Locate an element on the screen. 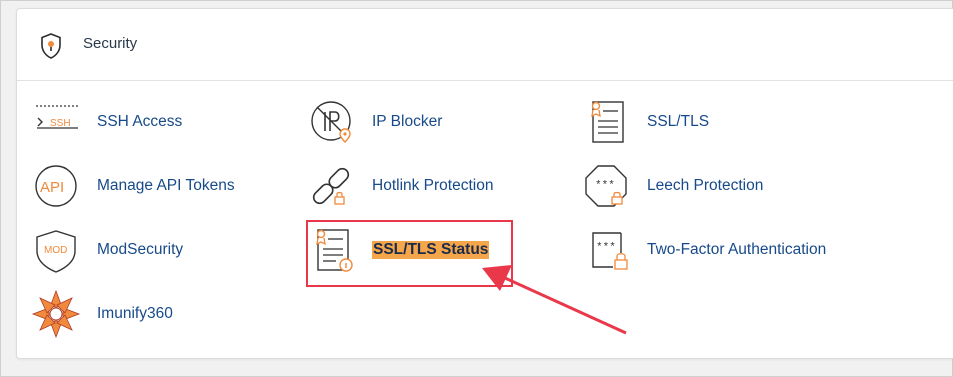 The image size is (953, 377). two-factor-lock-icon: *** is located at coordinates (610, 251).